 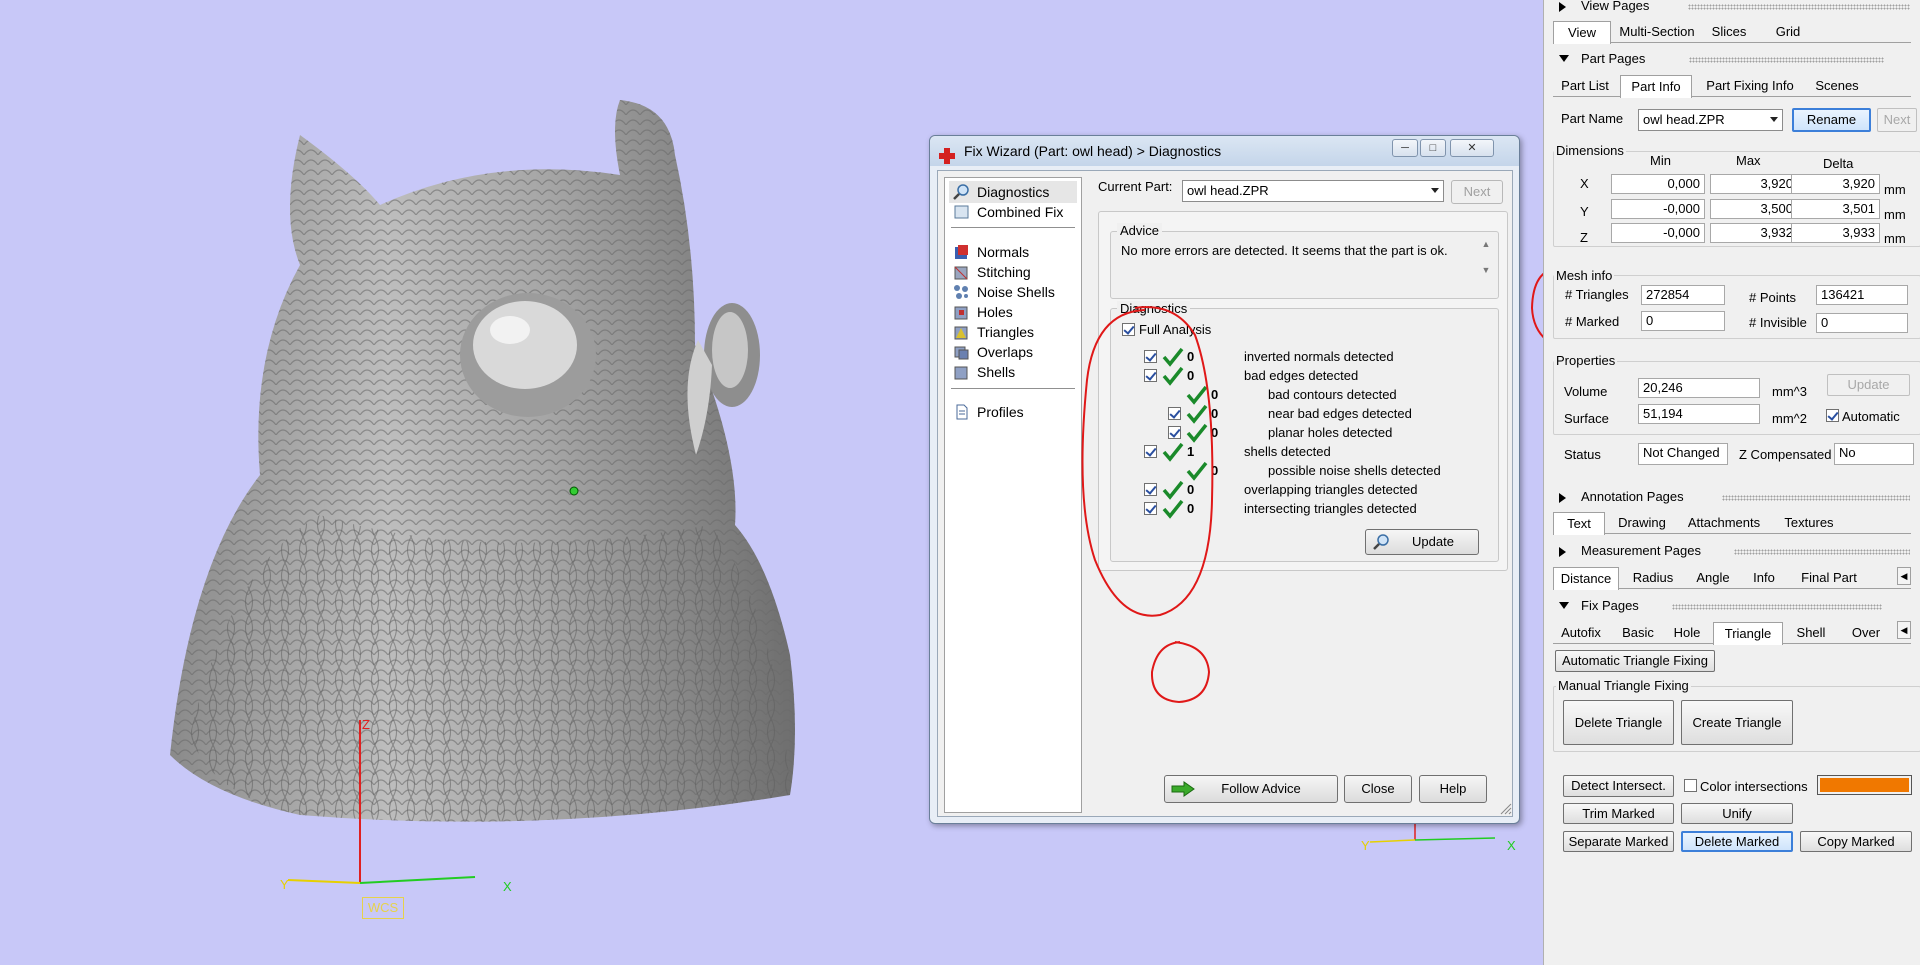 I want to click on tab-angle: Angle, so click(x=1713, y=578).